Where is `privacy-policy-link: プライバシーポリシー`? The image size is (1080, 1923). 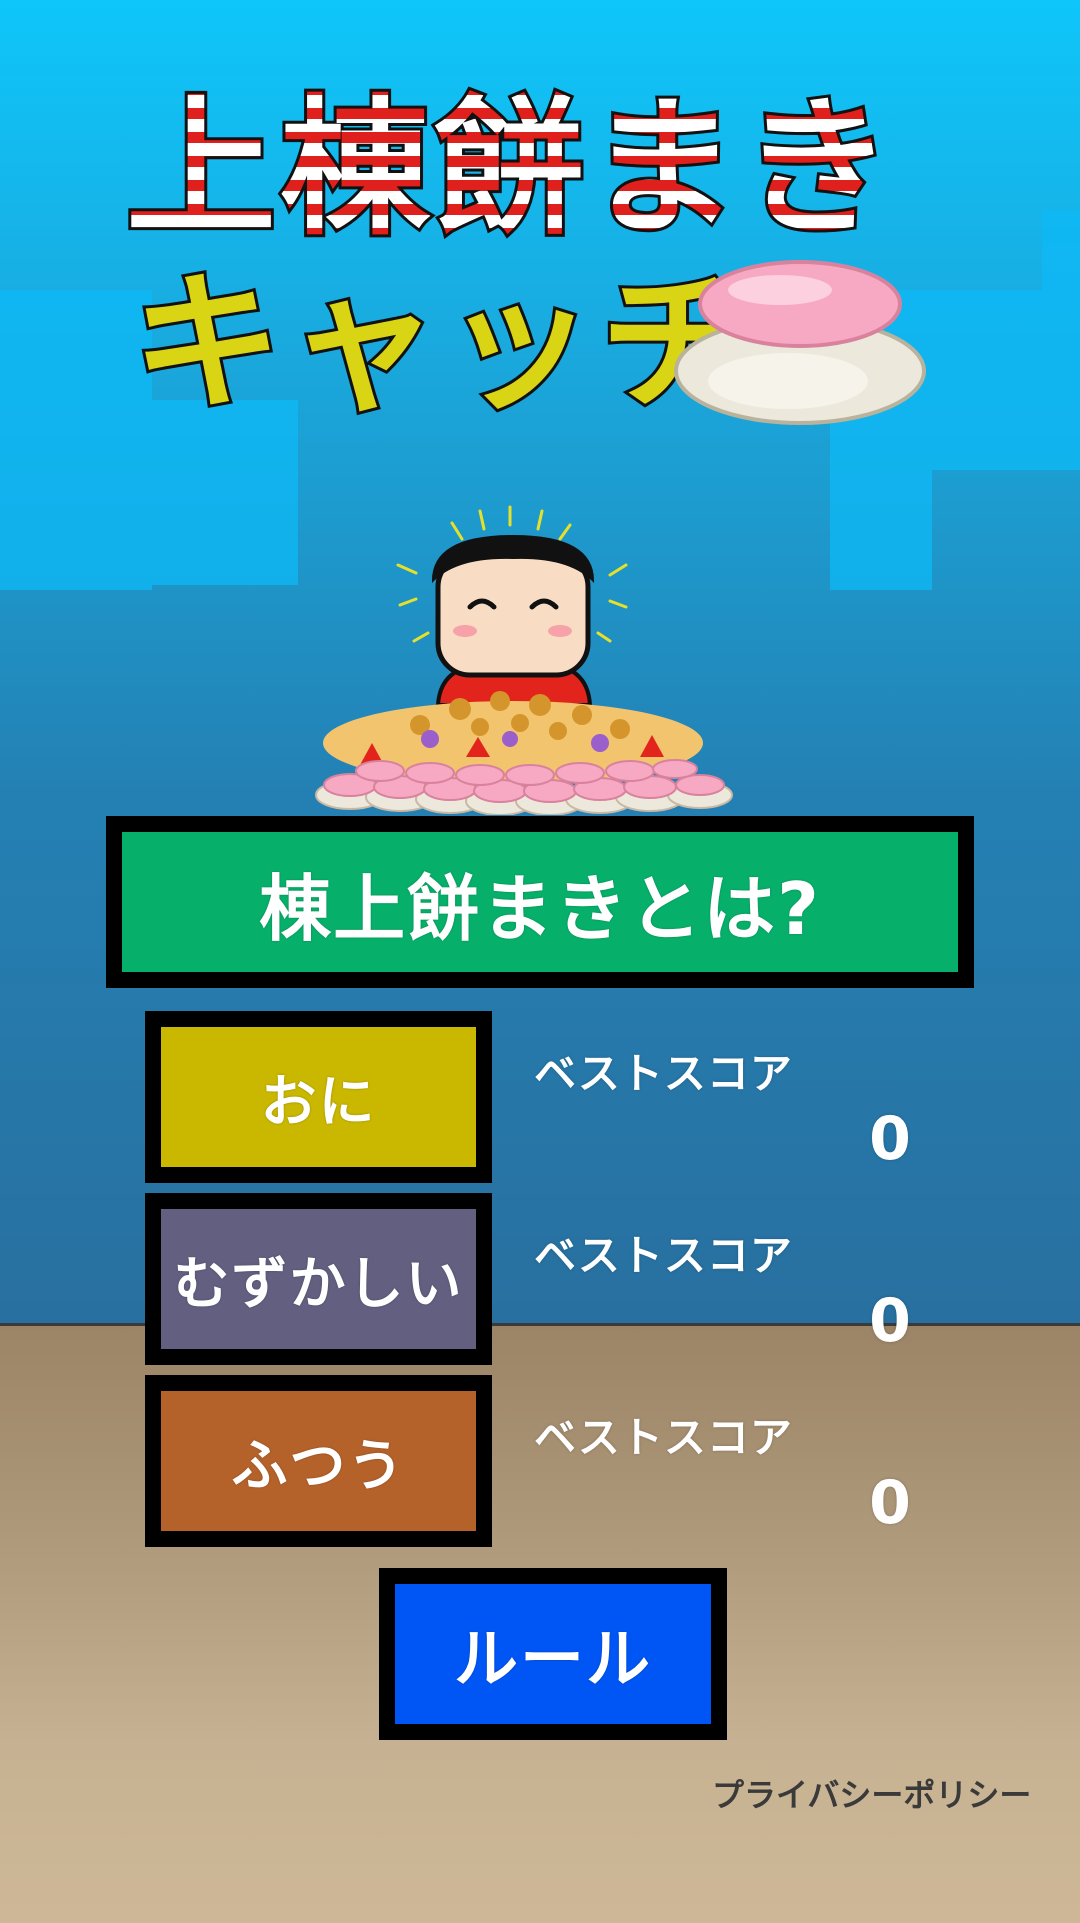 privacy-policy-link: プライバシーポリシー is located at coordinates (871, 1793).